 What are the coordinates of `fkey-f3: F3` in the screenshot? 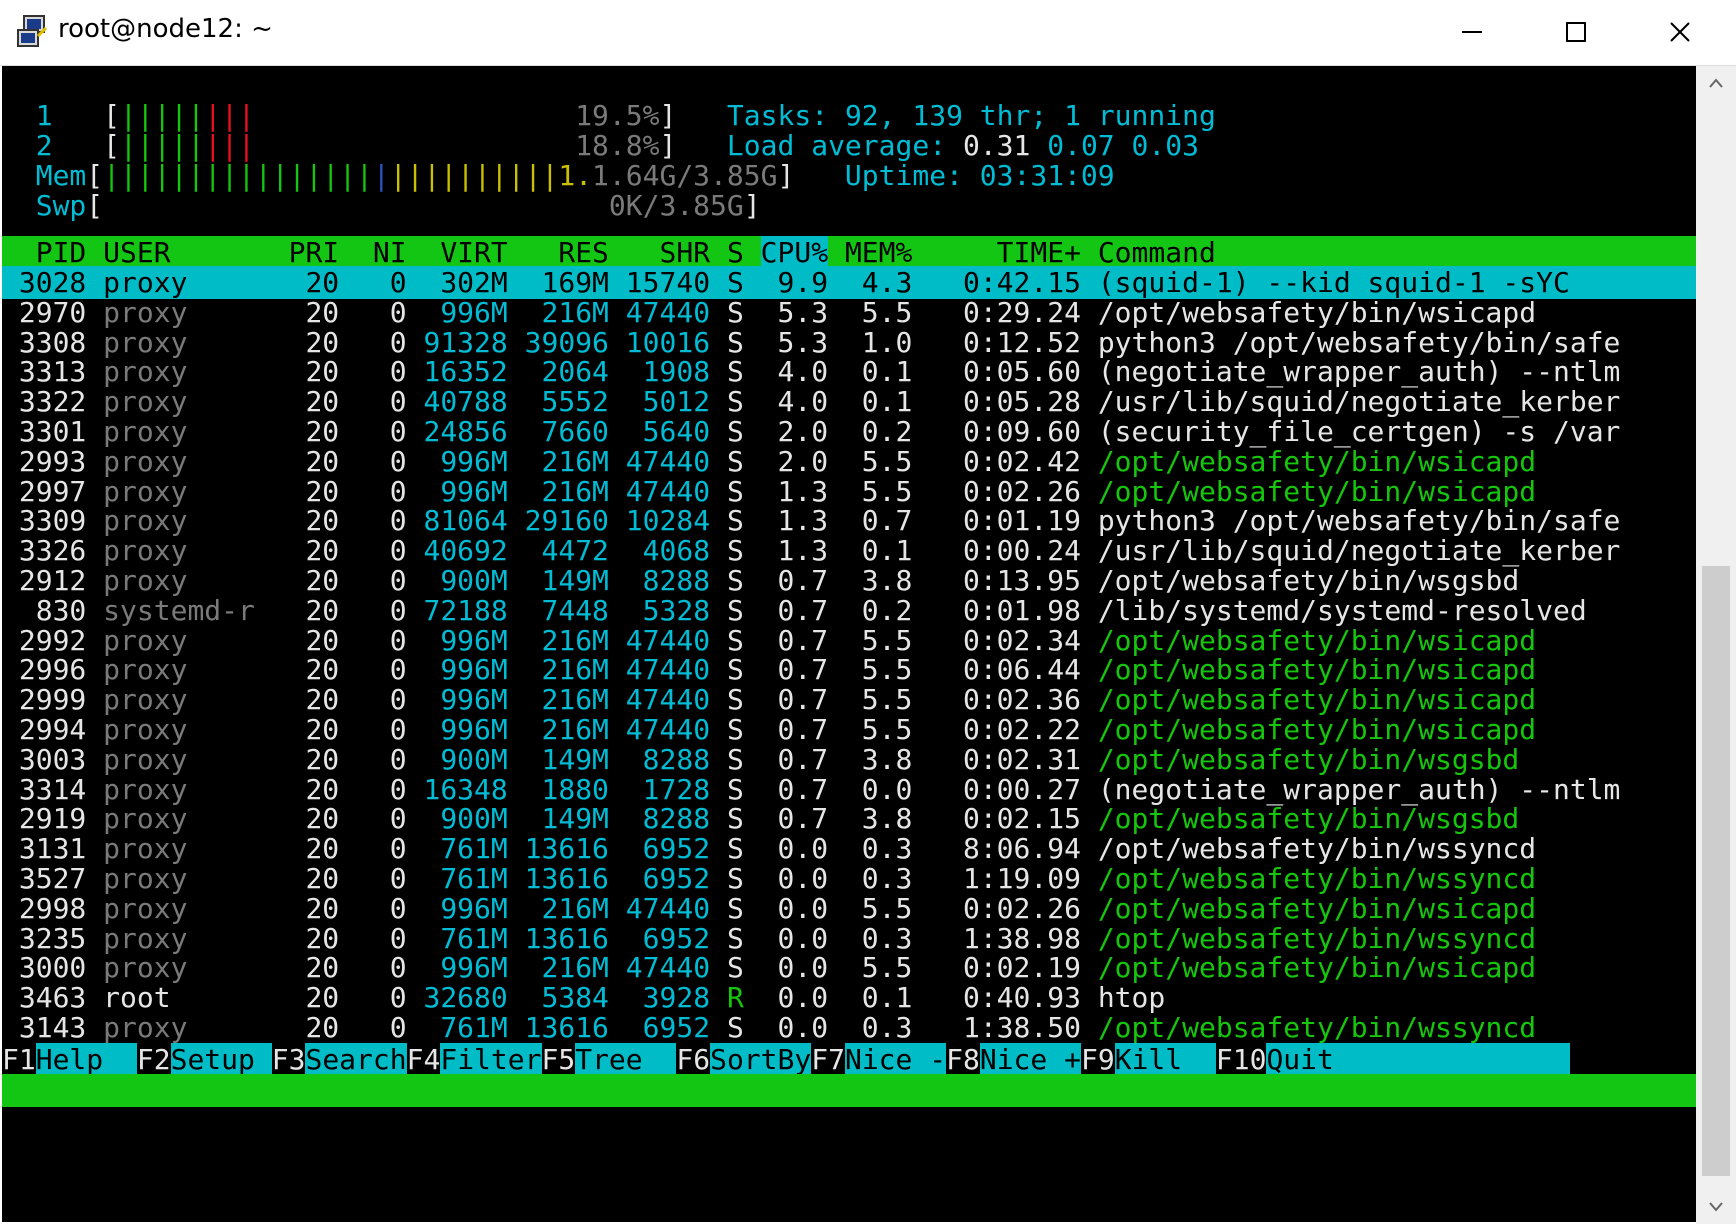 It's located at (289, 1059).